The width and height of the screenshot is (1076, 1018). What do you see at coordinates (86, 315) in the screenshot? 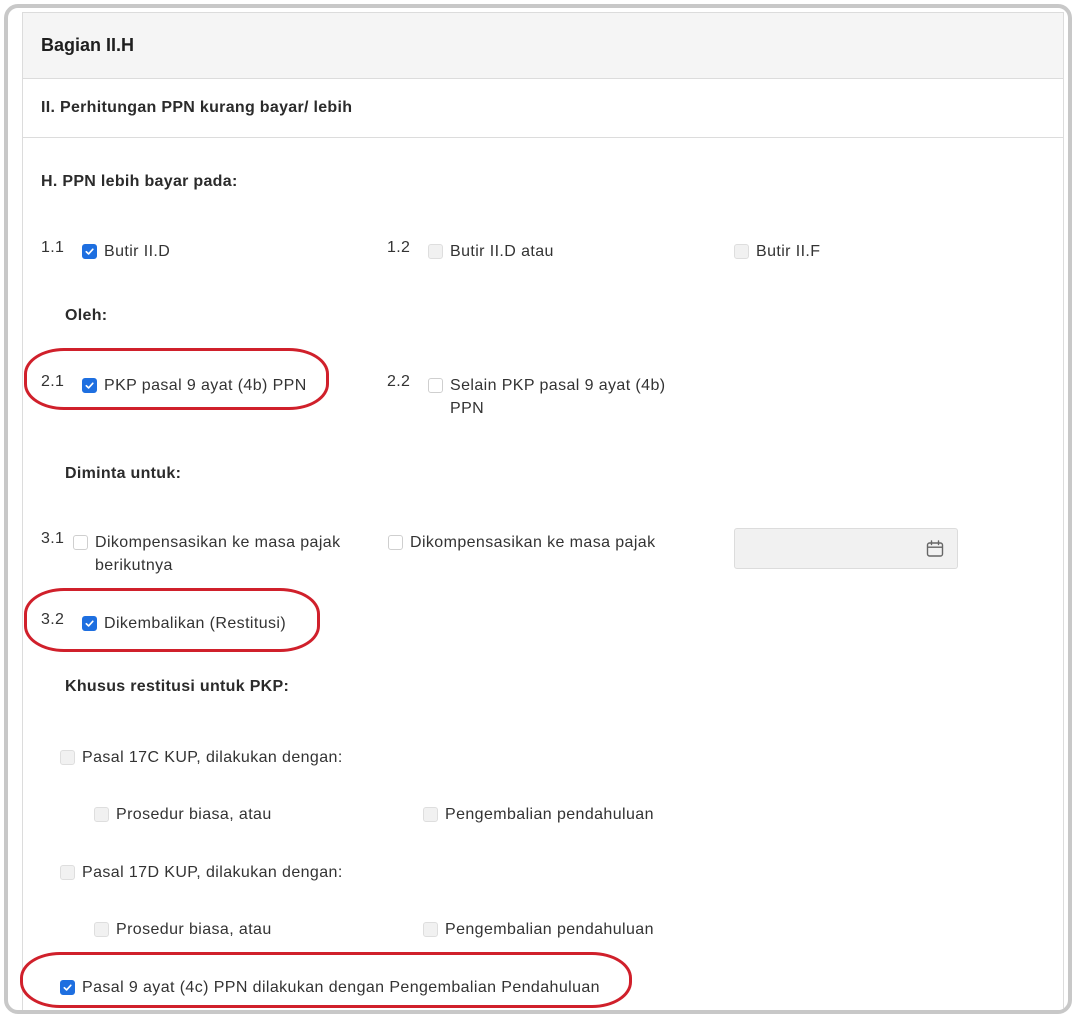
I see `oleh-heading: Oleh:` at bounding box center [86, 315].